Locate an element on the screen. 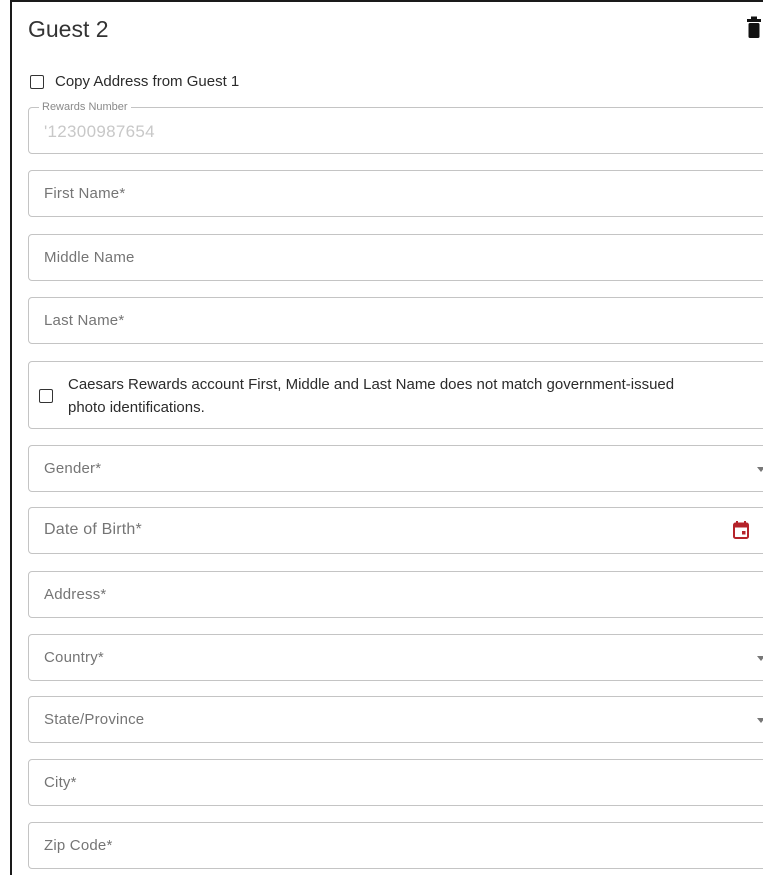 The image size is (763, 875). guest-title: Guest 2 is located at coordinates (68, 29).